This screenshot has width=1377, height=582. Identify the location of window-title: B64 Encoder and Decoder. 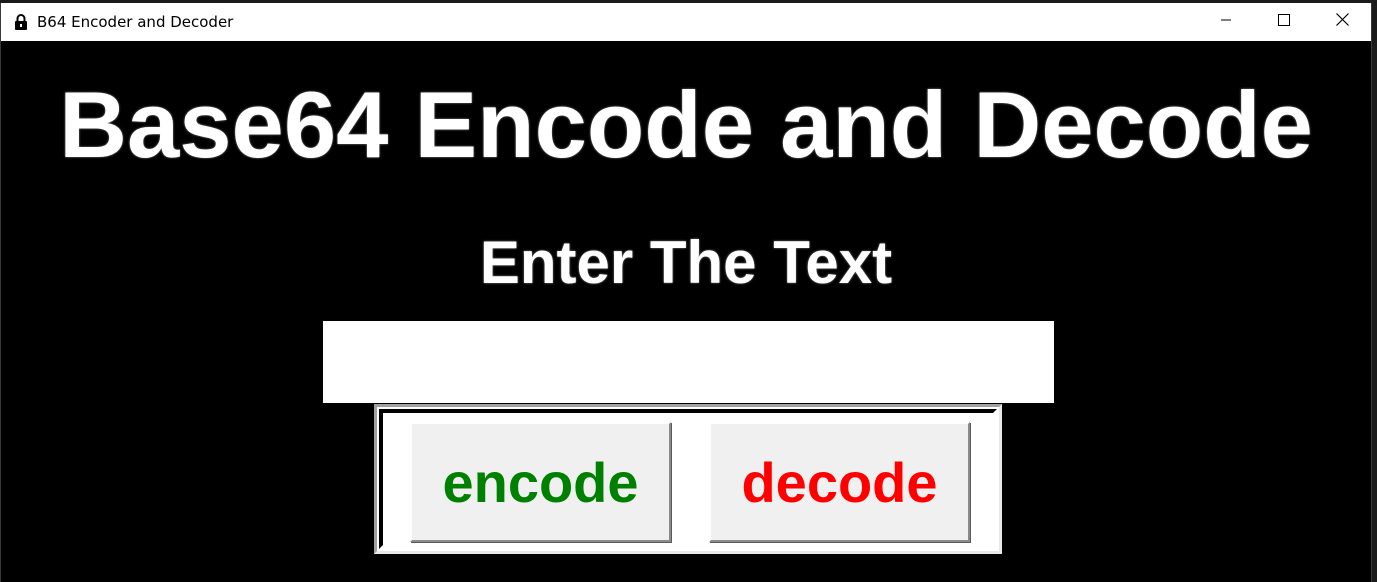
(135, 22).